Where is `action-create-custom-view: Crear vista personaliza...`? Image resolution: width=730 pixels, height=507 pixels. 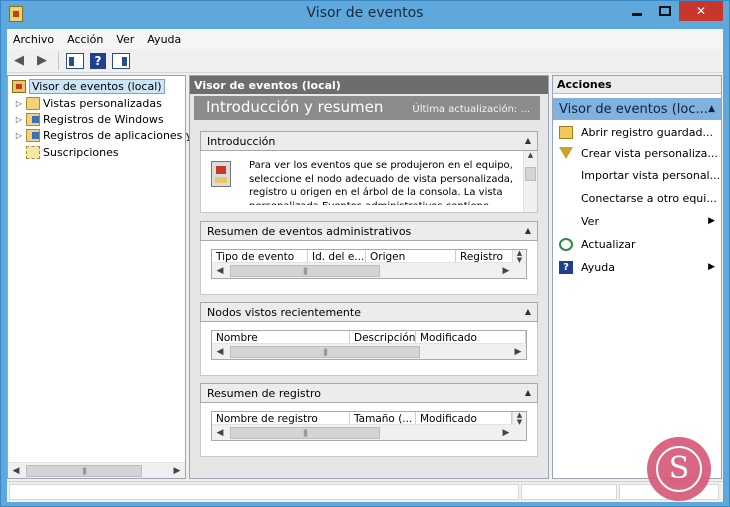
action-create-custom-view: Crear vista personaliza... is located at coordinates (637, 153).